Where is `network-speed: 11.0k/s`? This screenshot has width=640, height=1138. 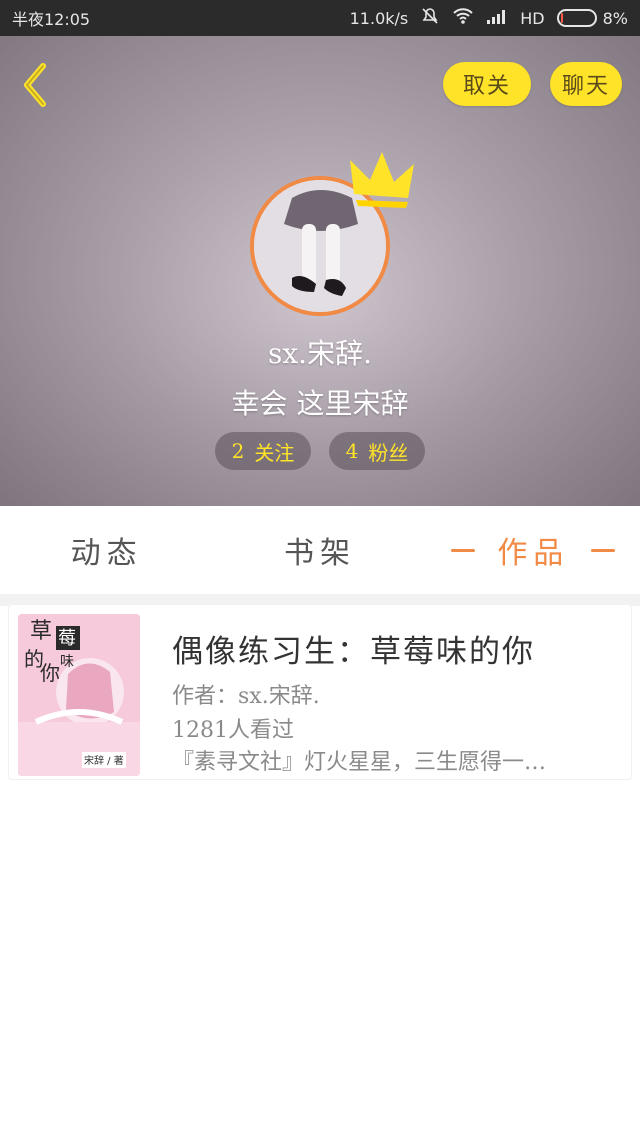 network-speed: 11.0k/s is located at coordinates (379, 18).